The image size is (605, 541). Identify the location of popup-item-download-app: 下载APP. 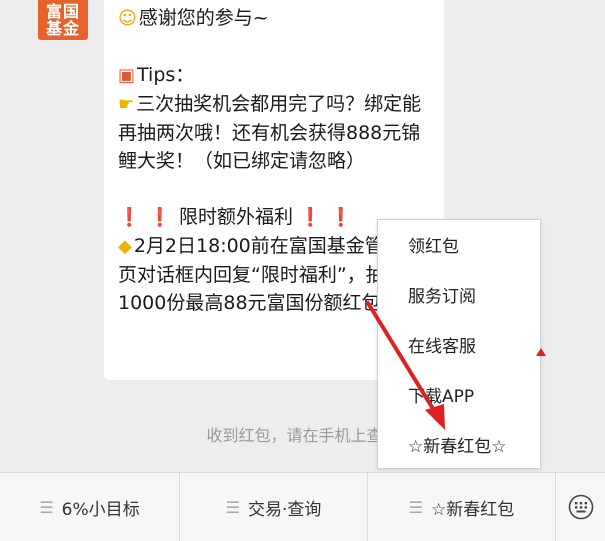
(459, 397).